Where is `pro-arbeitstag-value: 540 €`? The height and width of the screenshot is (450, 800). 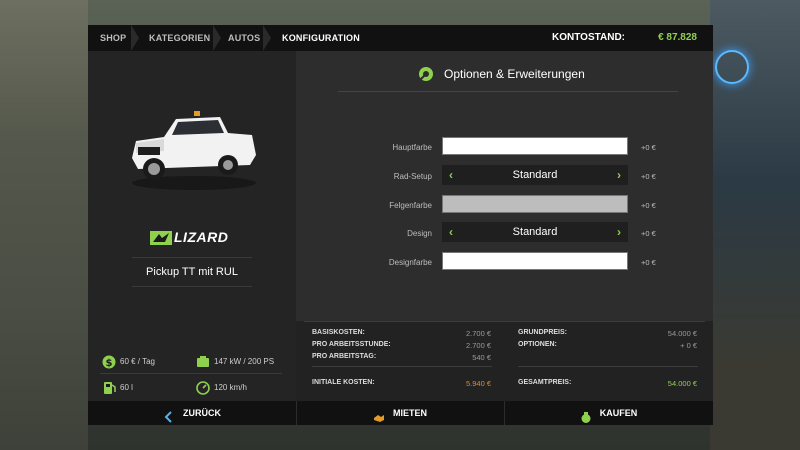
pro-arbeitstag-value: 540 € is located at coordinates (481, 357).